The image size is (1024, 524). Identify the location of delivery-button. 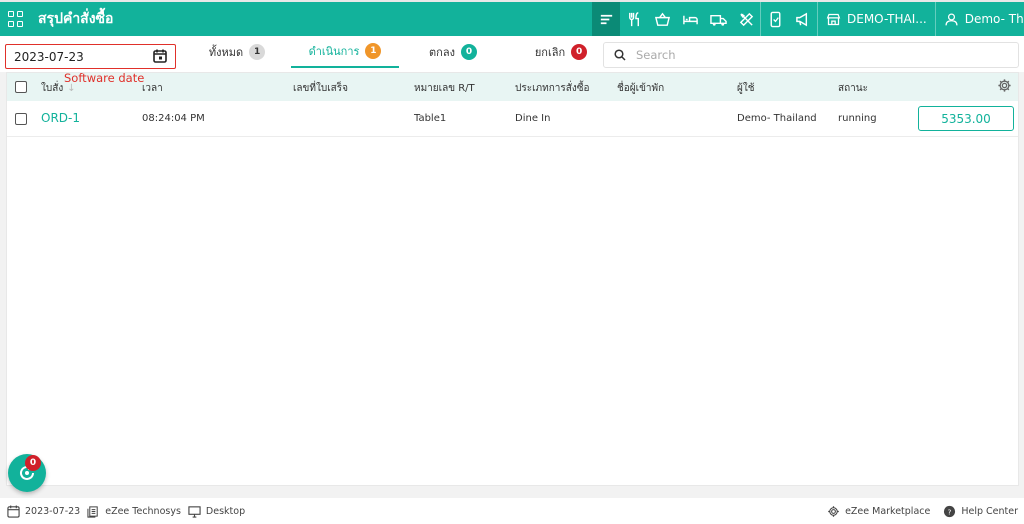
(718, 19).